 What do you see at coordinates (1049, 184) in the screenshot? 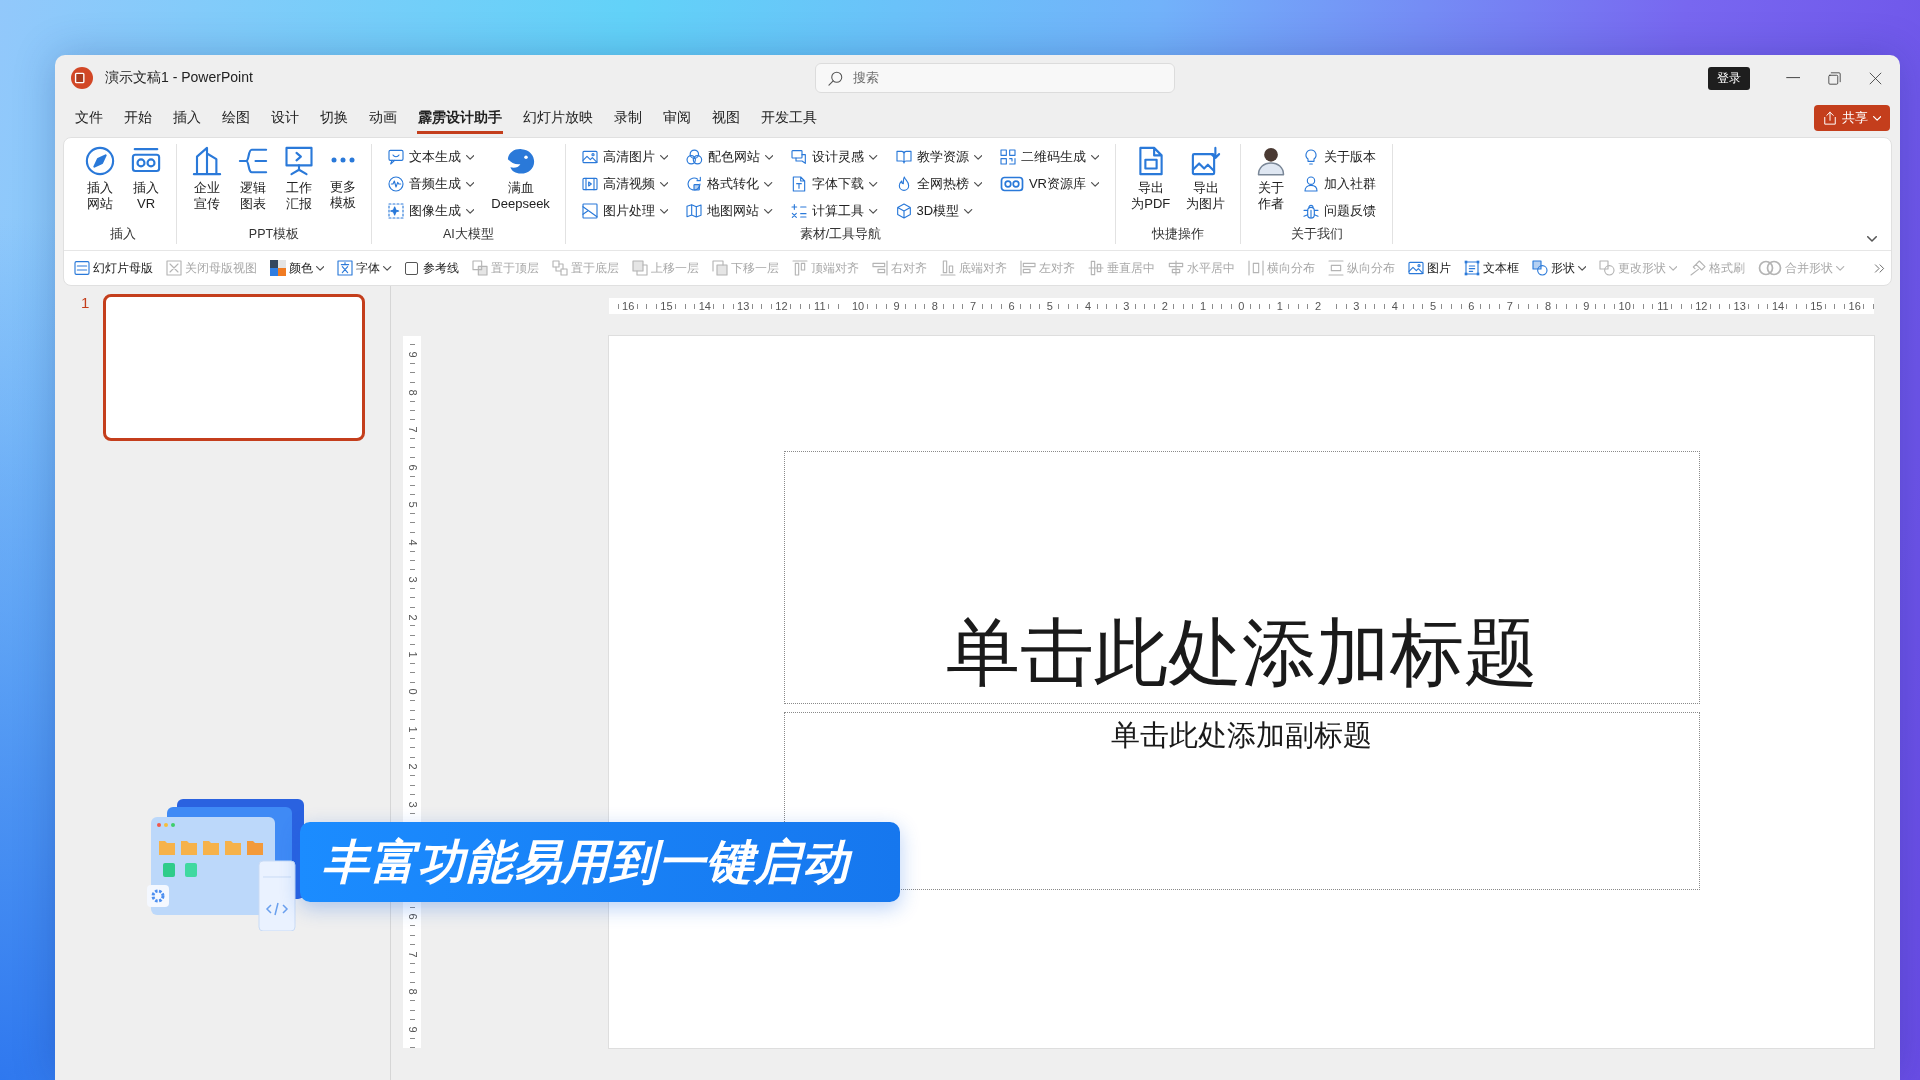
I see `ribbon-menu-button: VR资源库` at bounding box center [1049, 184].